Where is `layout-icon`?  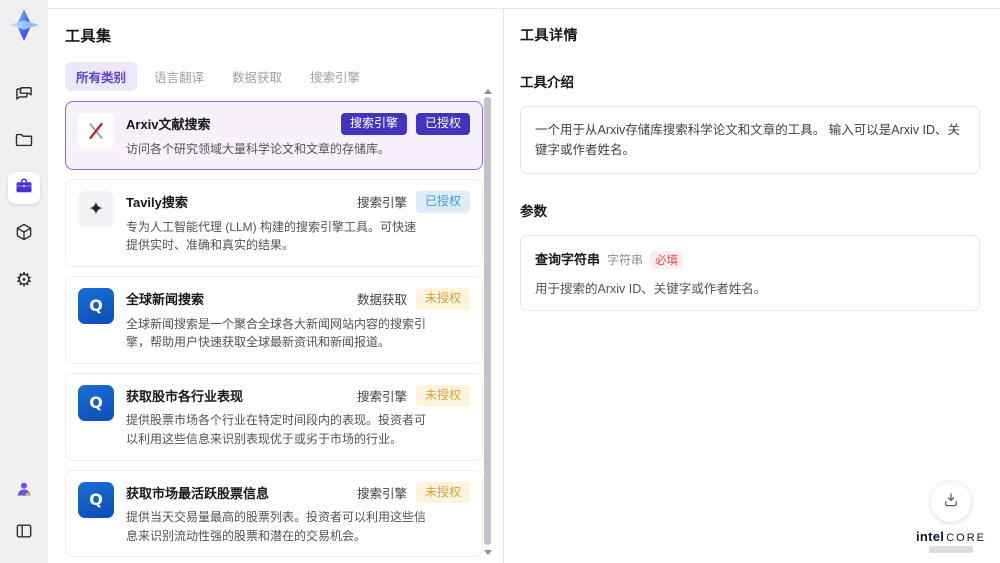
layout-icon is located at coordinates (24, 533).